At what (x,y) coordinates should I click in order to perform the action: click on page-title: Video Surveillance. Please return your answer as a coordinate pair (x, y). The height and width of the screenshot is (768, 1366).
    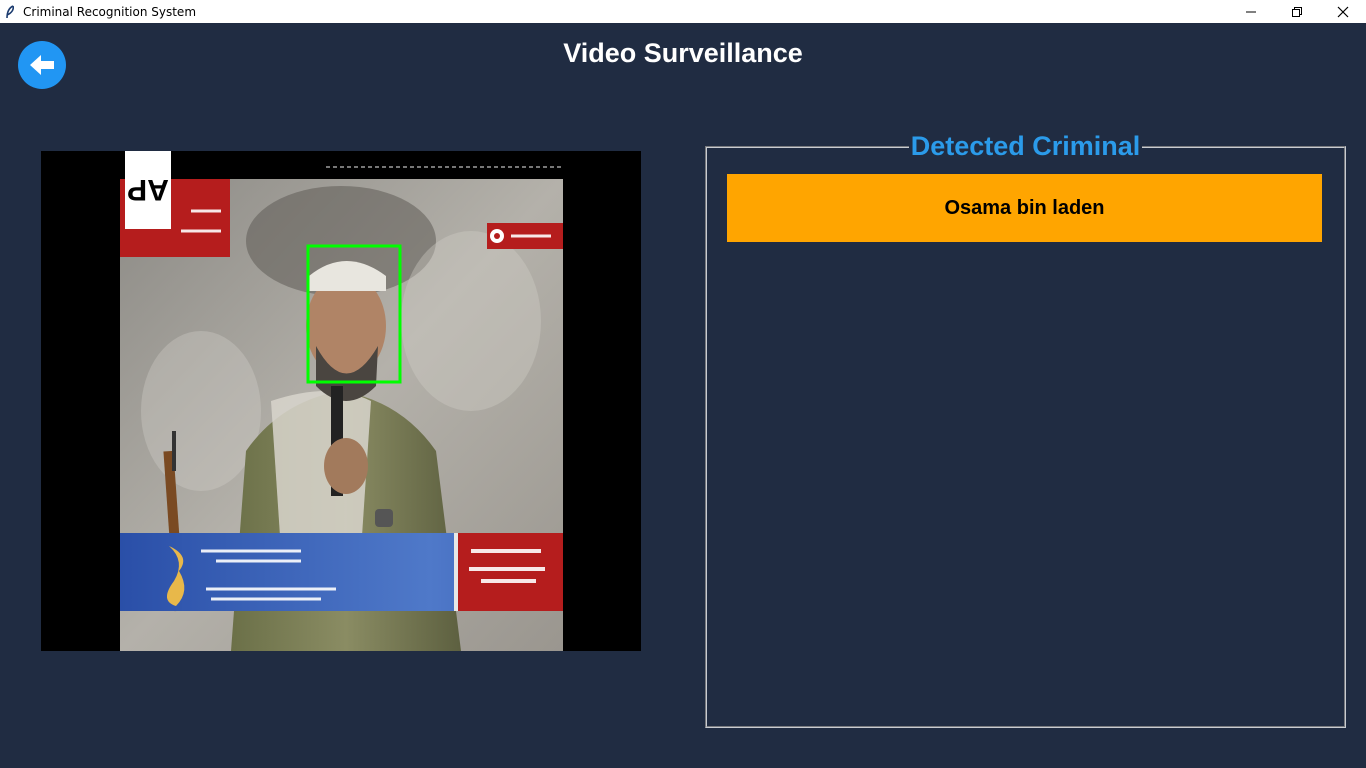
    Looking at the image, I should click on (683, 53).